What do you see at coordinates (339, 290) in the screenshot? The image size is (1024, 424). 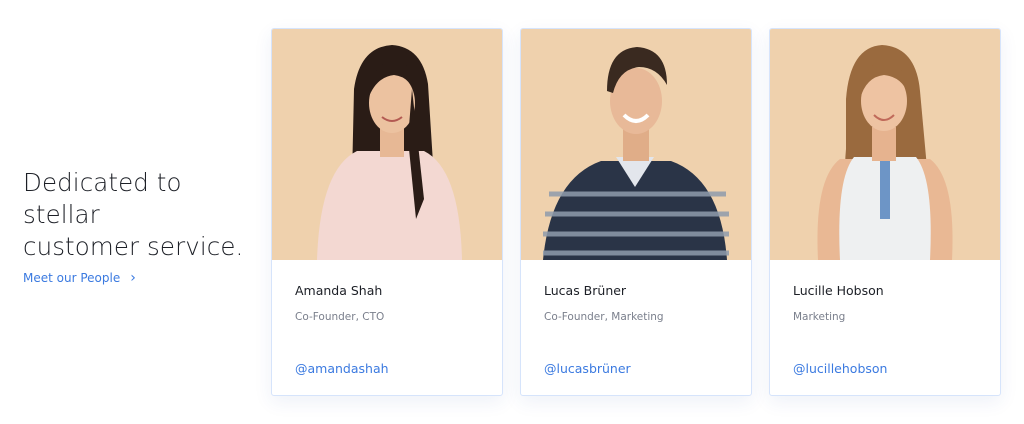 I see `person-name: Amanda Shah` at bounding box center [339, 290].